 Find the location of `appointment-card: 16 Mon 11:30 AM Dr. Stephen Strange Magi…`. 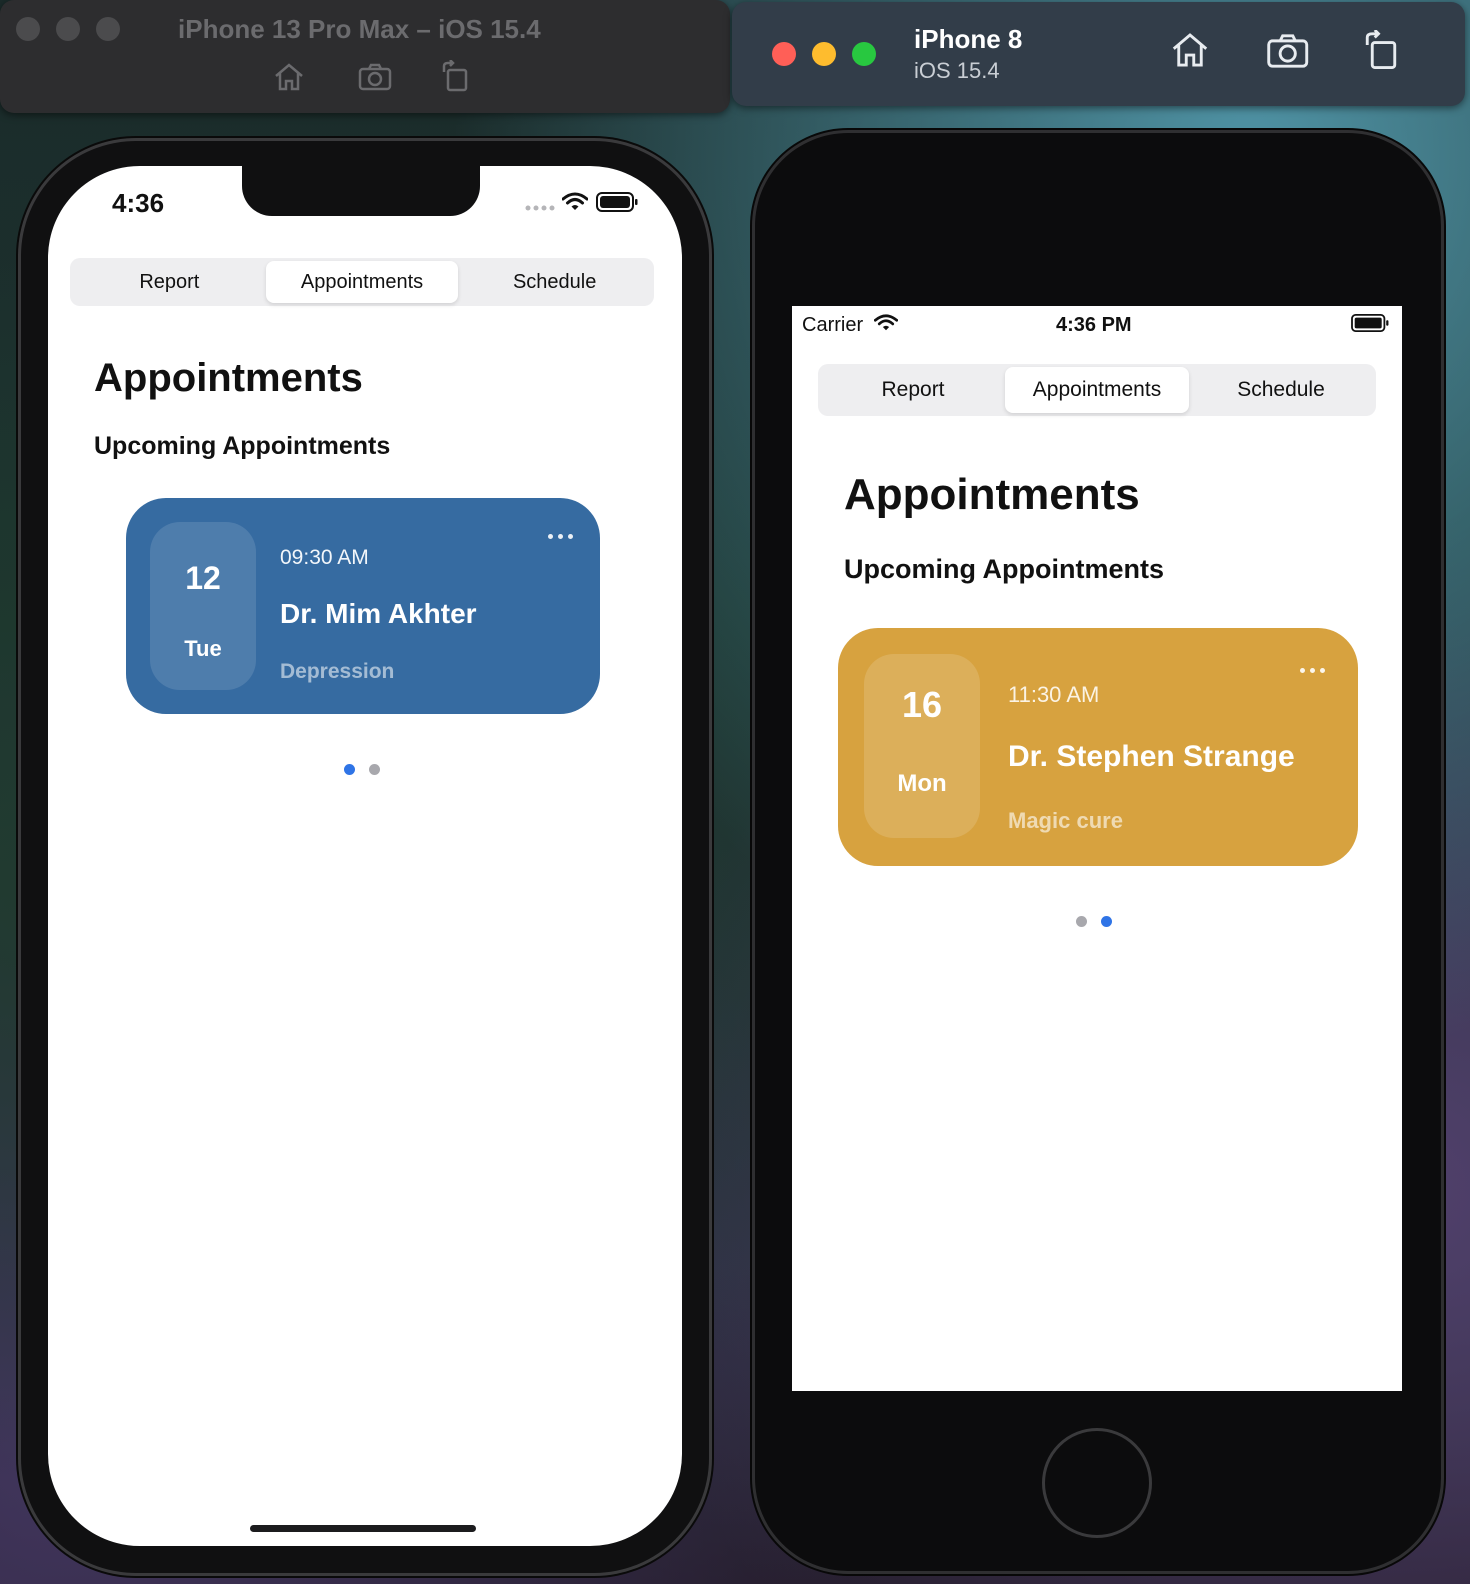

appointment-card: 16 Mon 11:30 AM Dr. Stephen Strange Magi… is located at coordinates (1098, 747).